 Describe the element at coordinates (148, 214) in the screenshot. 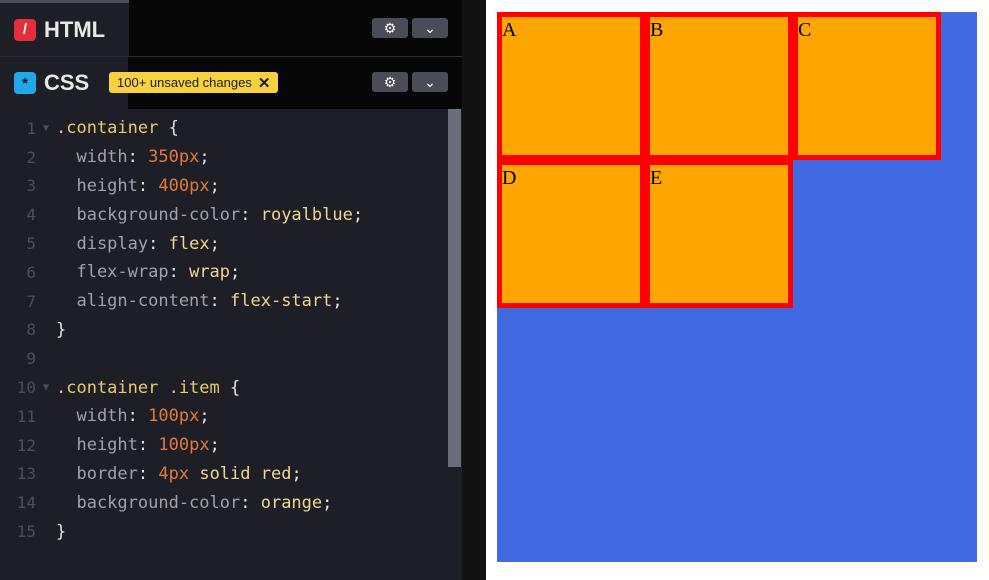

I see `code-token: background-color` at that location.